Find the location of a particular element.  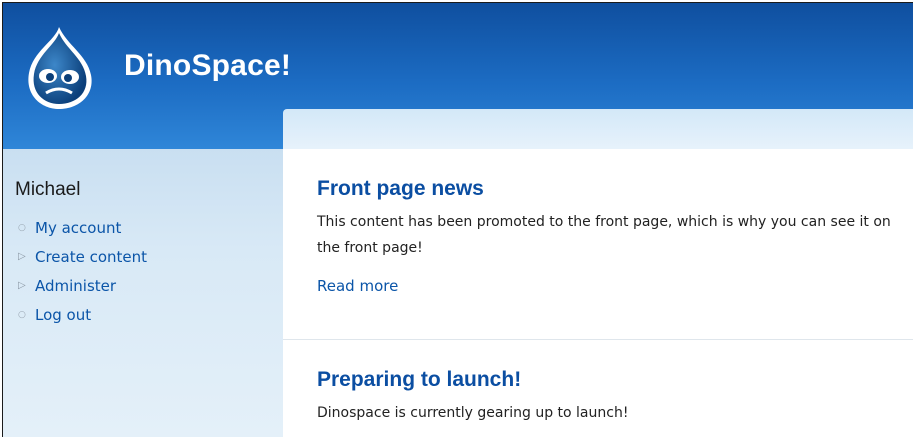

nav-item-administer: ▷ Administer is located at coordinates (81, 285).